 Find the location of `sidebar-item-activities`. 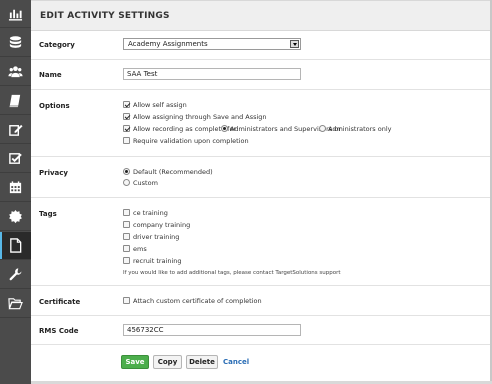

sidebar-item-activities is located at coordinates (15, 246).